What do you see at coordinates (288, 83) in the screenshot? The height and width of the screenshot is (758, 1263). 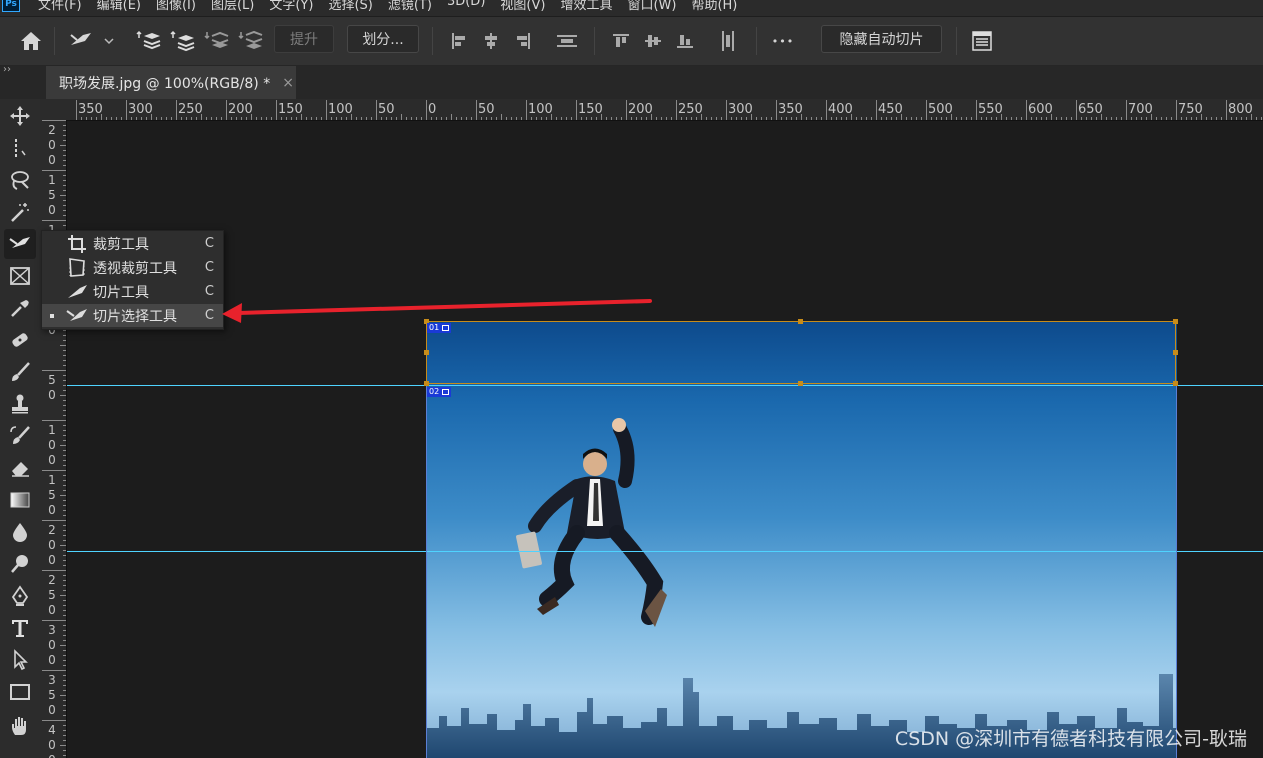 I see `close-icon: ×` at bounding box center [288, 83].